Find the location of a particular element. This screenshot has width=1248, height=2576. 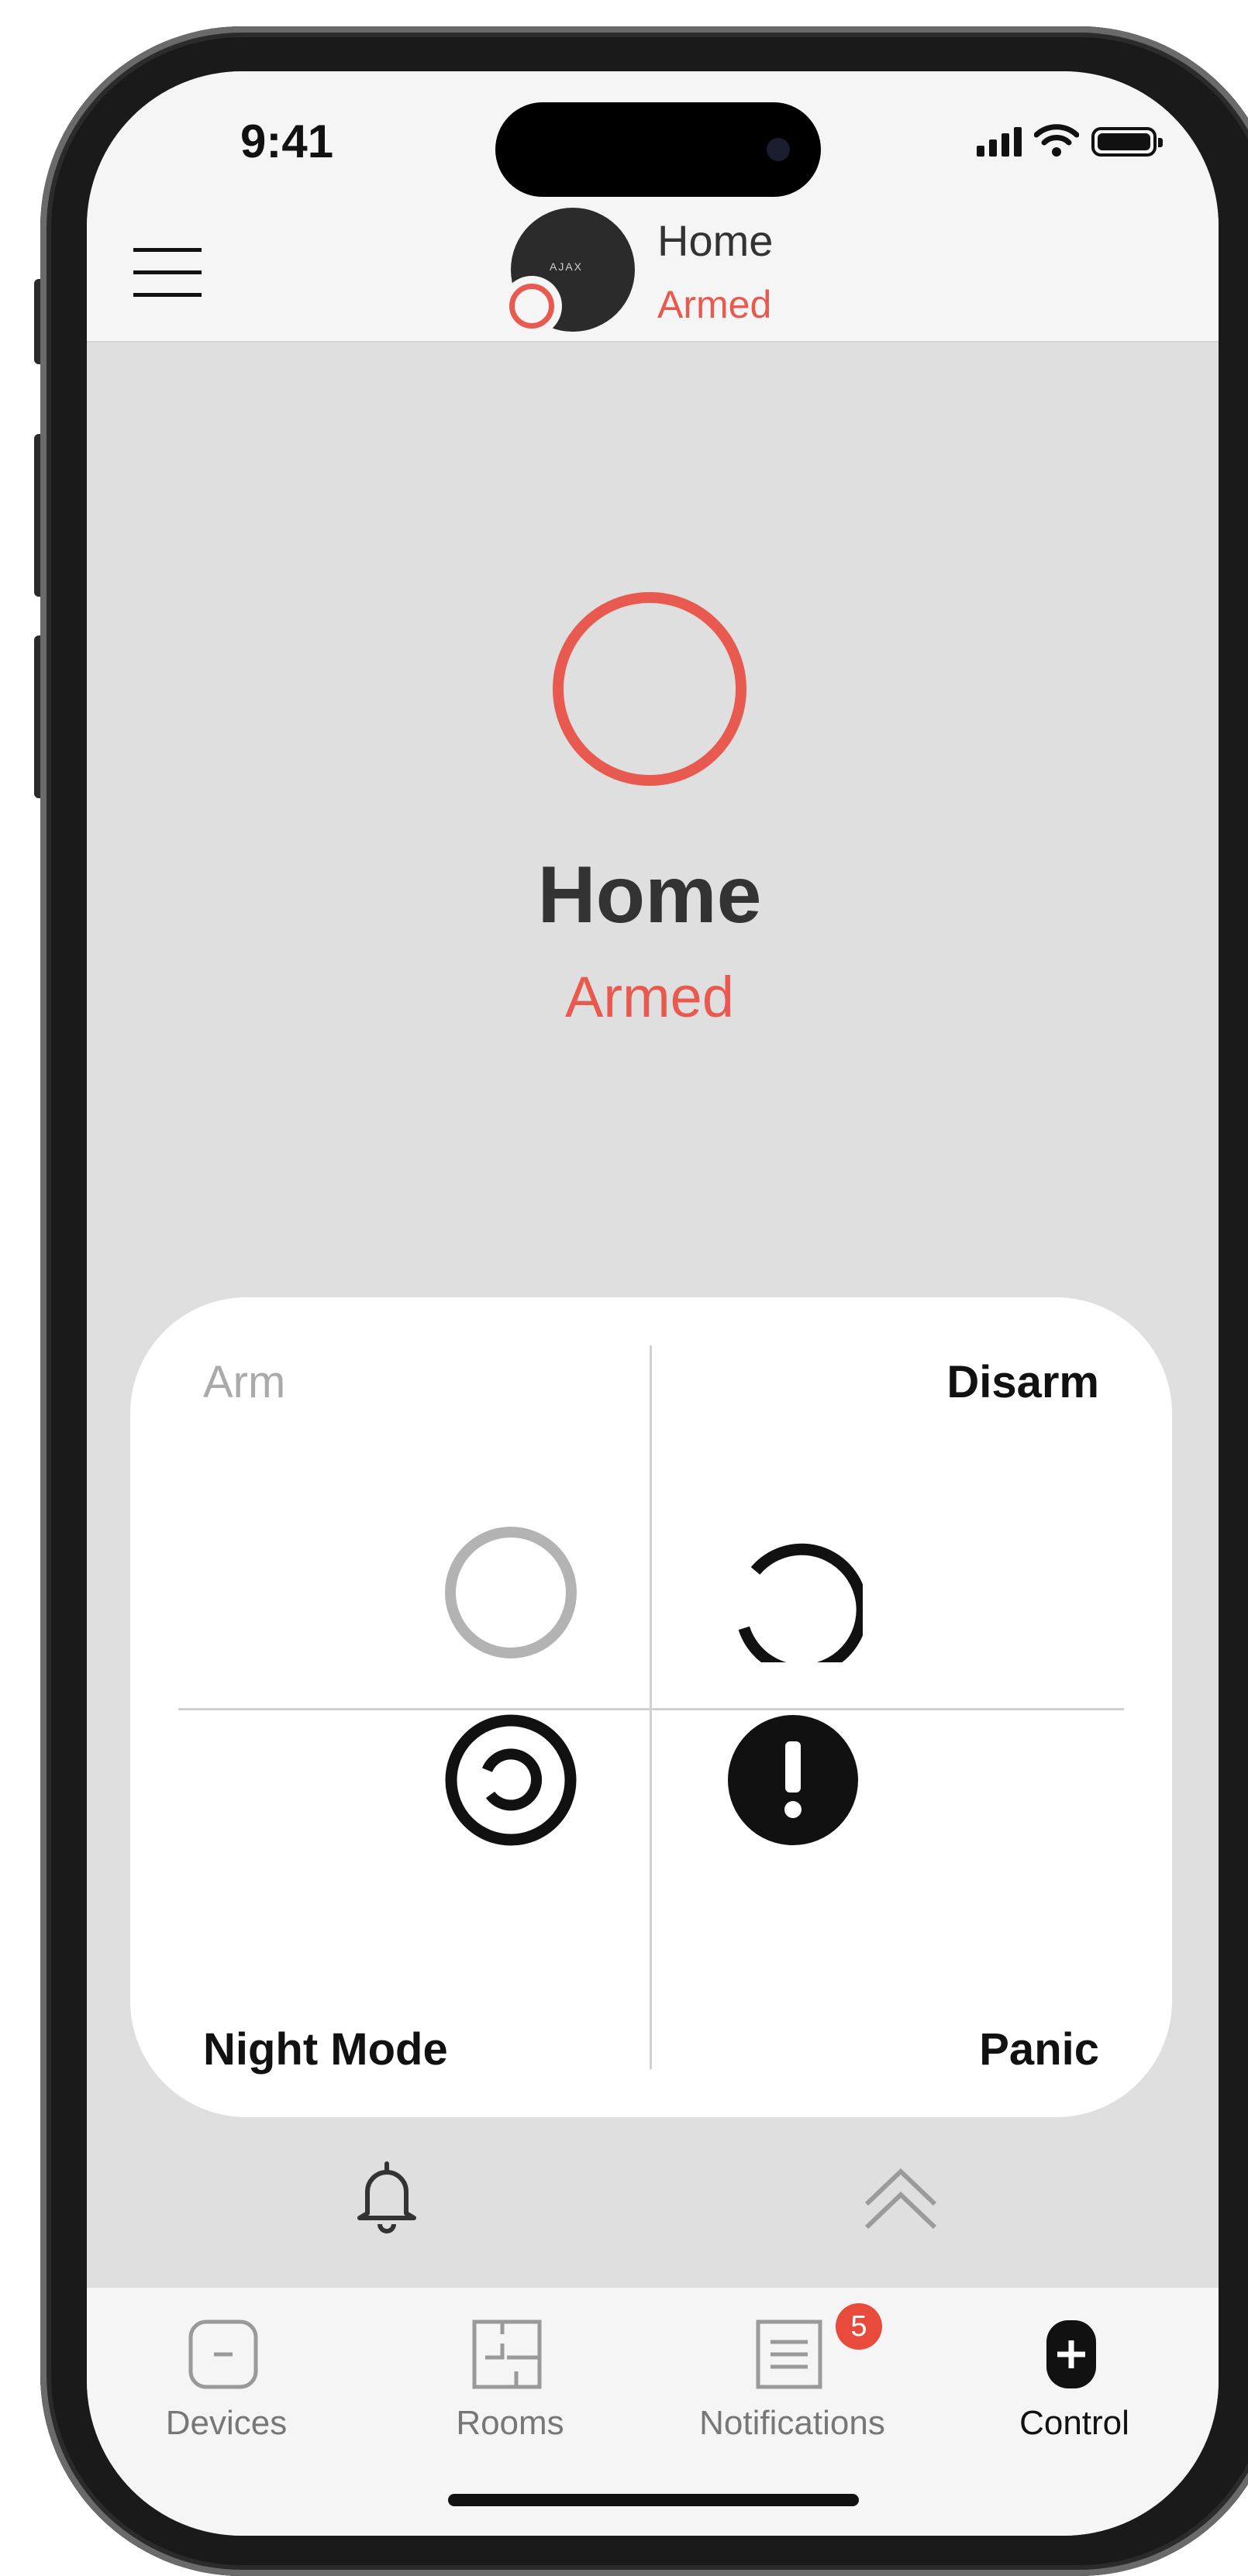

tab-rooms: Rooms is located at coordinates (510, 2373).